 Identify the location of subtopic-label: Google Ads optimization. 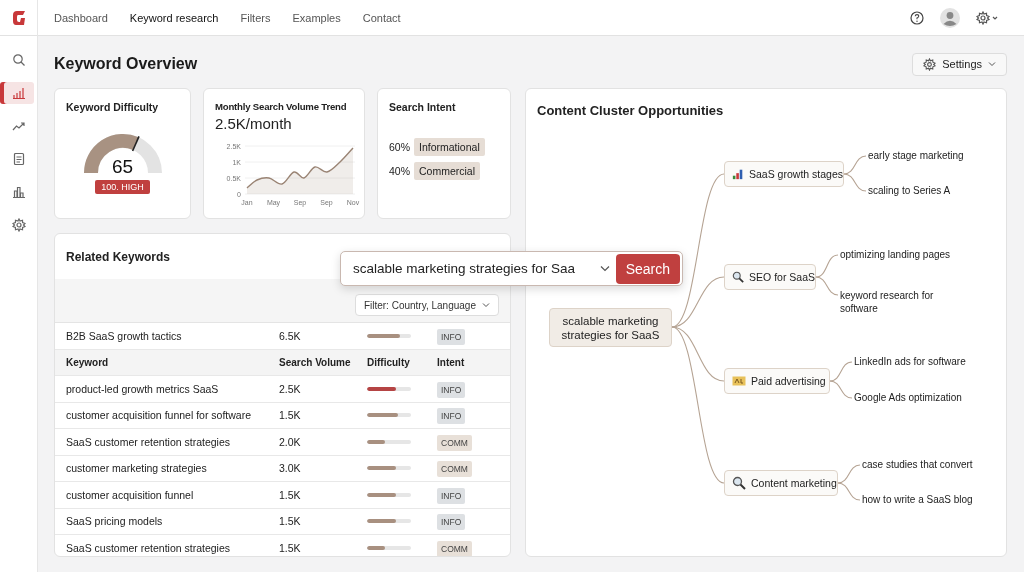
(908, 397).